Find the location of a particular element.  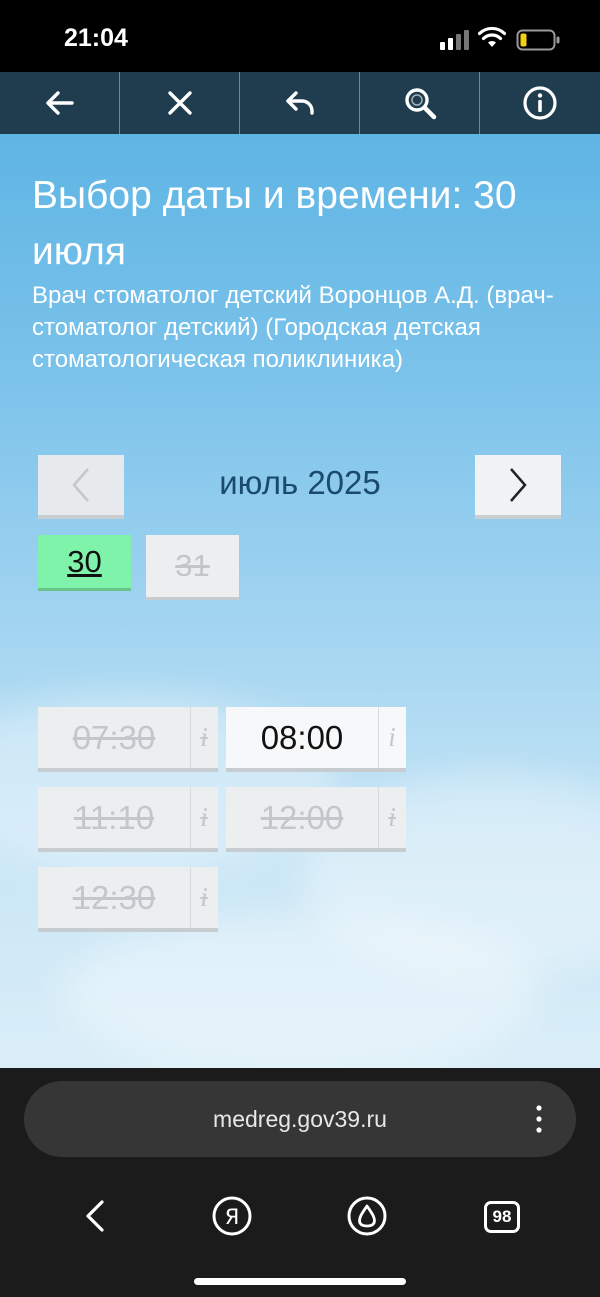

back-icon is located at coordinates (95, 1216).